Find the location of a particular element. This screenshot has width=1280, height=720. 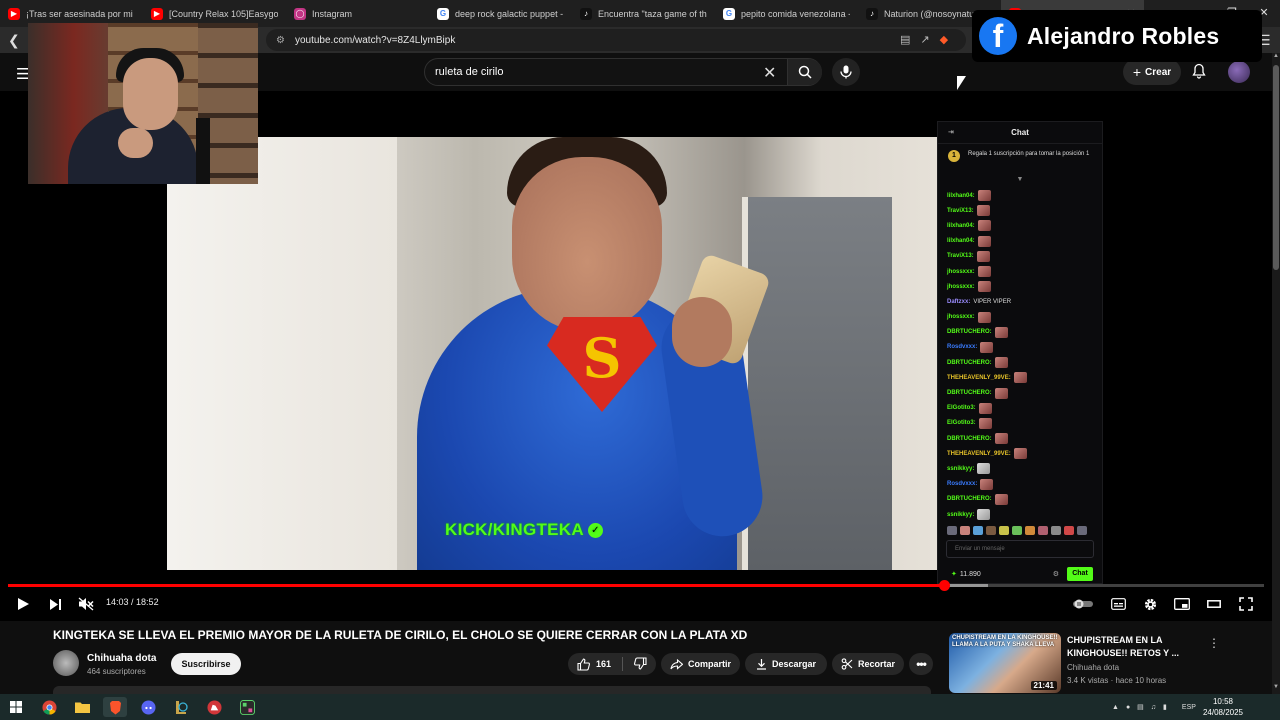

league-app is located at coordinates (181, 707).